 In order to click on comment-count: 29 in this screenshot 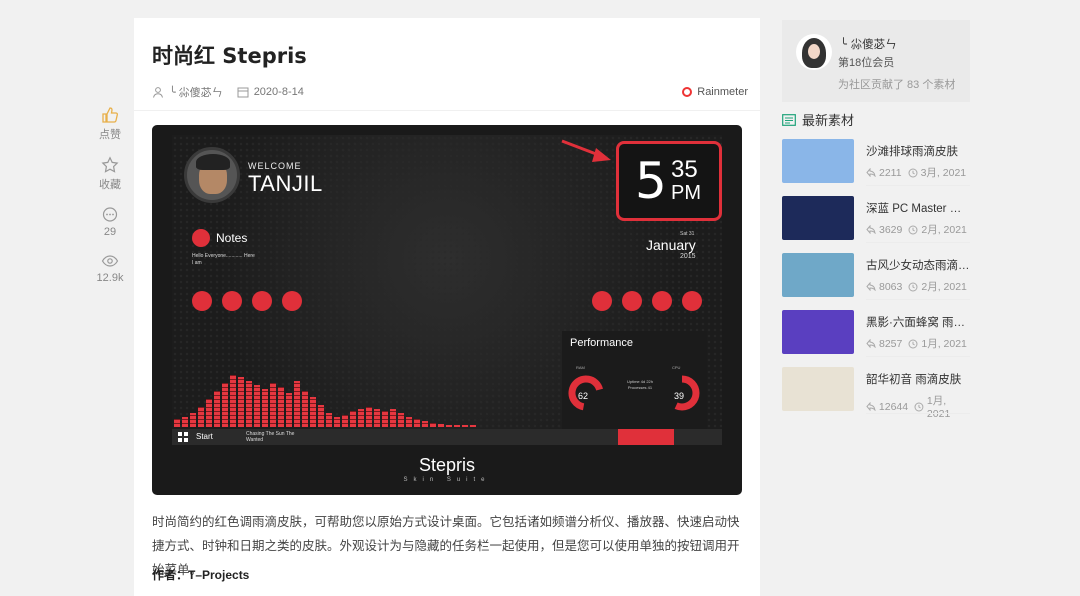, I will do `click(110, 232)`.